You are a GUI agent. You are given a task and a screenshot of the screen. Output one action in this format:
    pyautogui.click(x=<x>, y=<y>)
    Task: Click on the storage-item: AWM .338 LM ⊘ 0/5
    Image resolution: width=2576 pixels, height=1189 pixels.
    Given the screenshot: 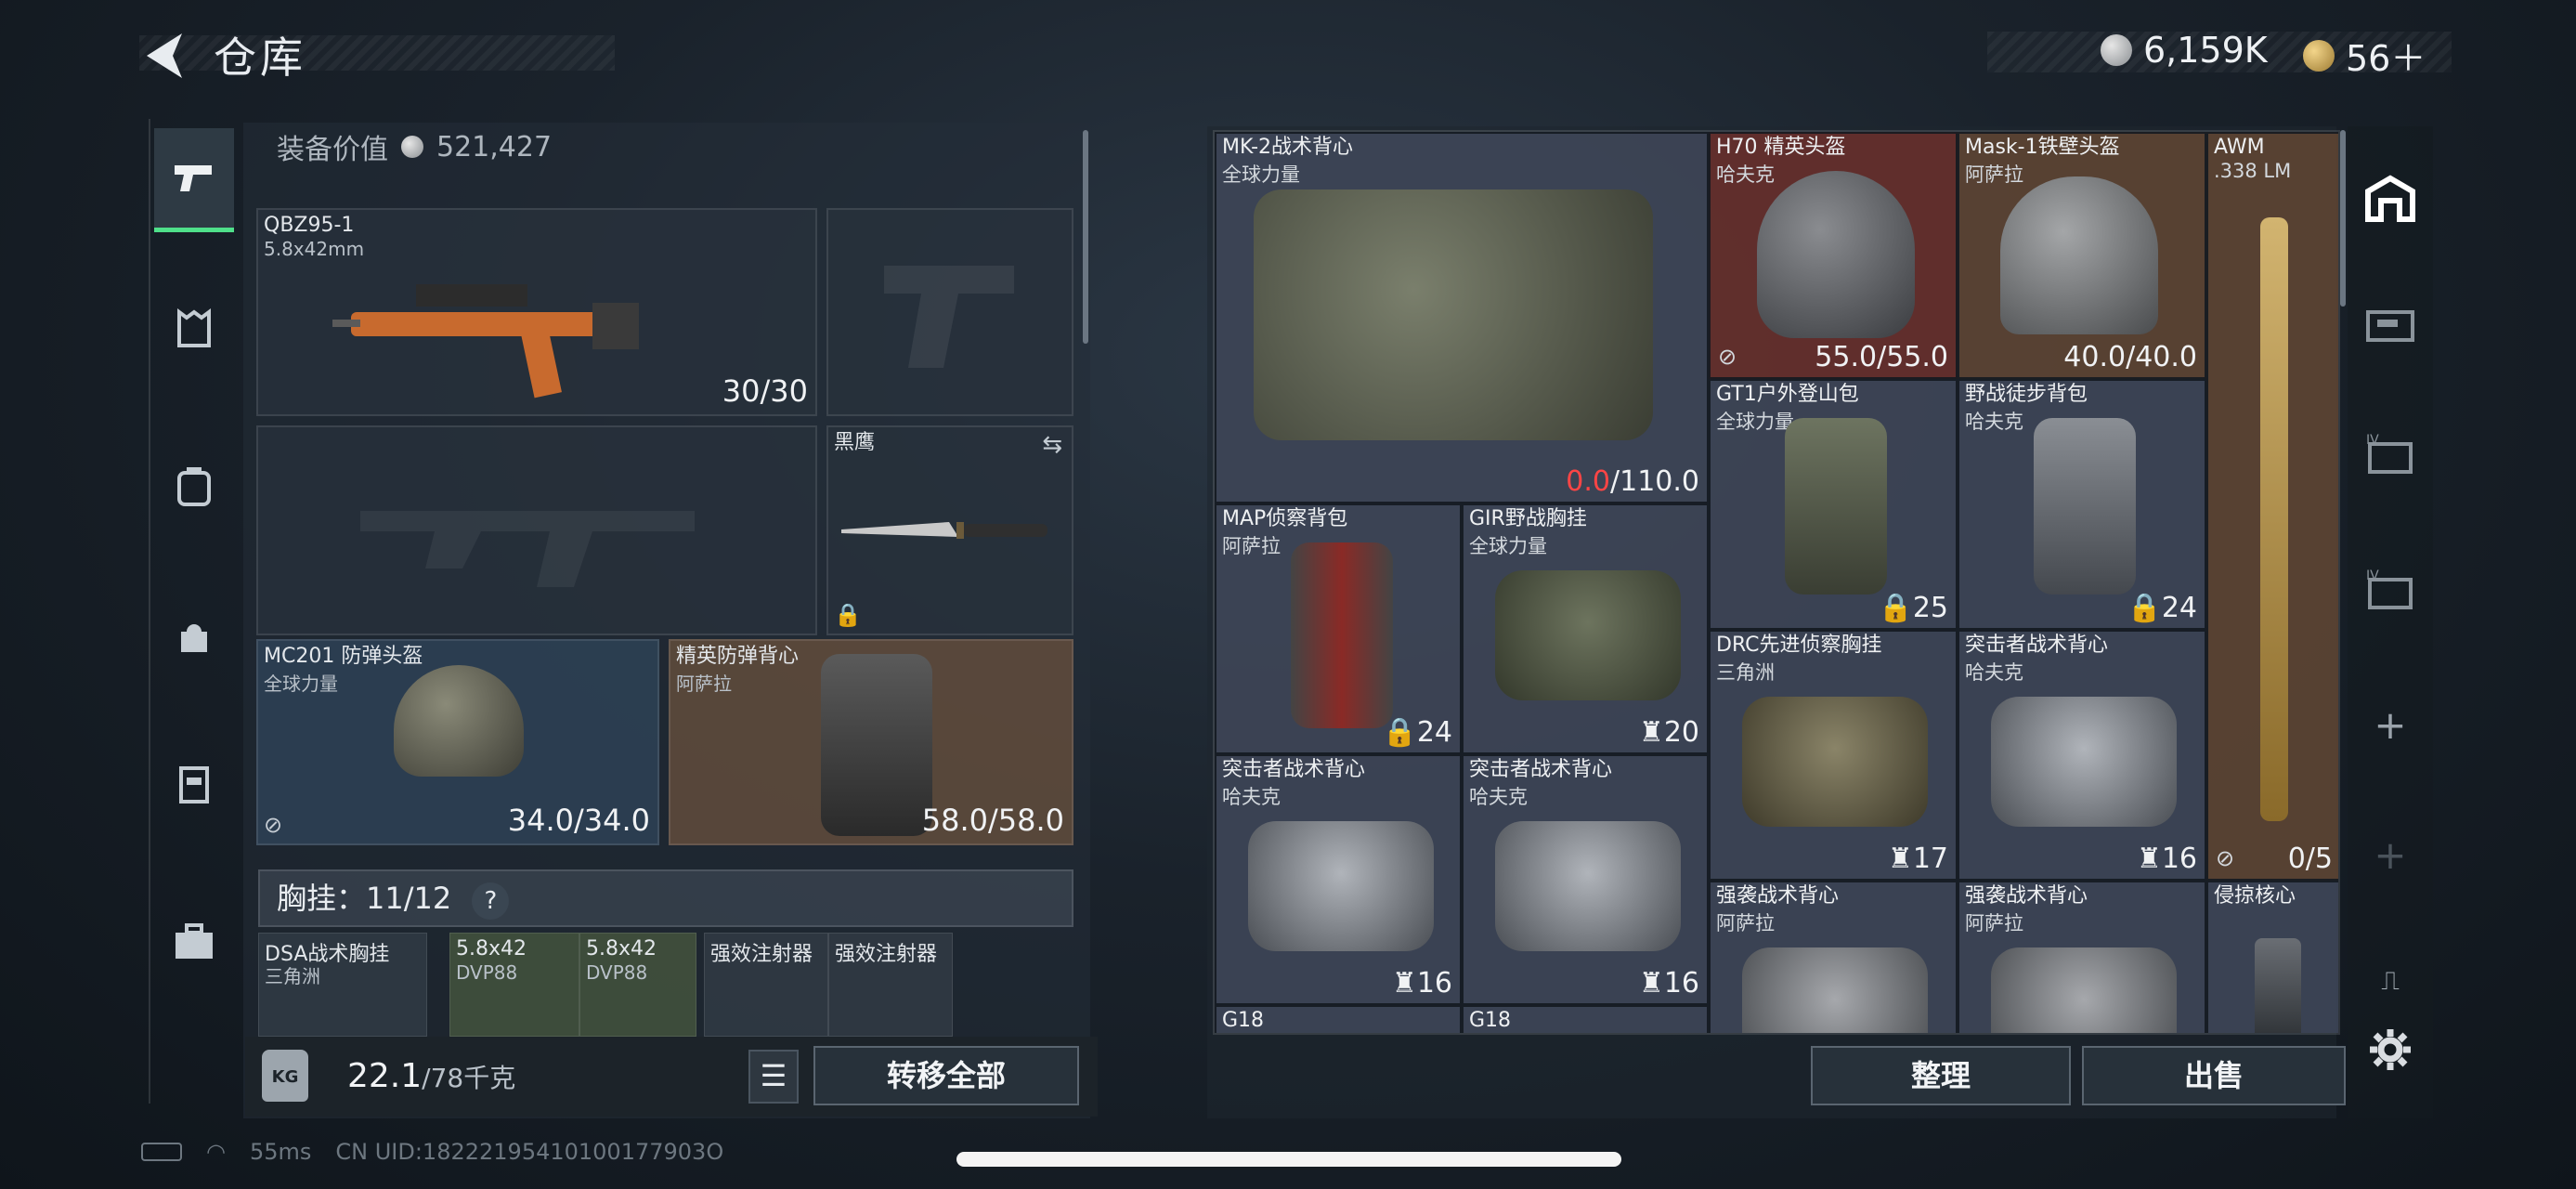 What is the action you would take?
    pyautogui.click(x=2272, y=507)
    